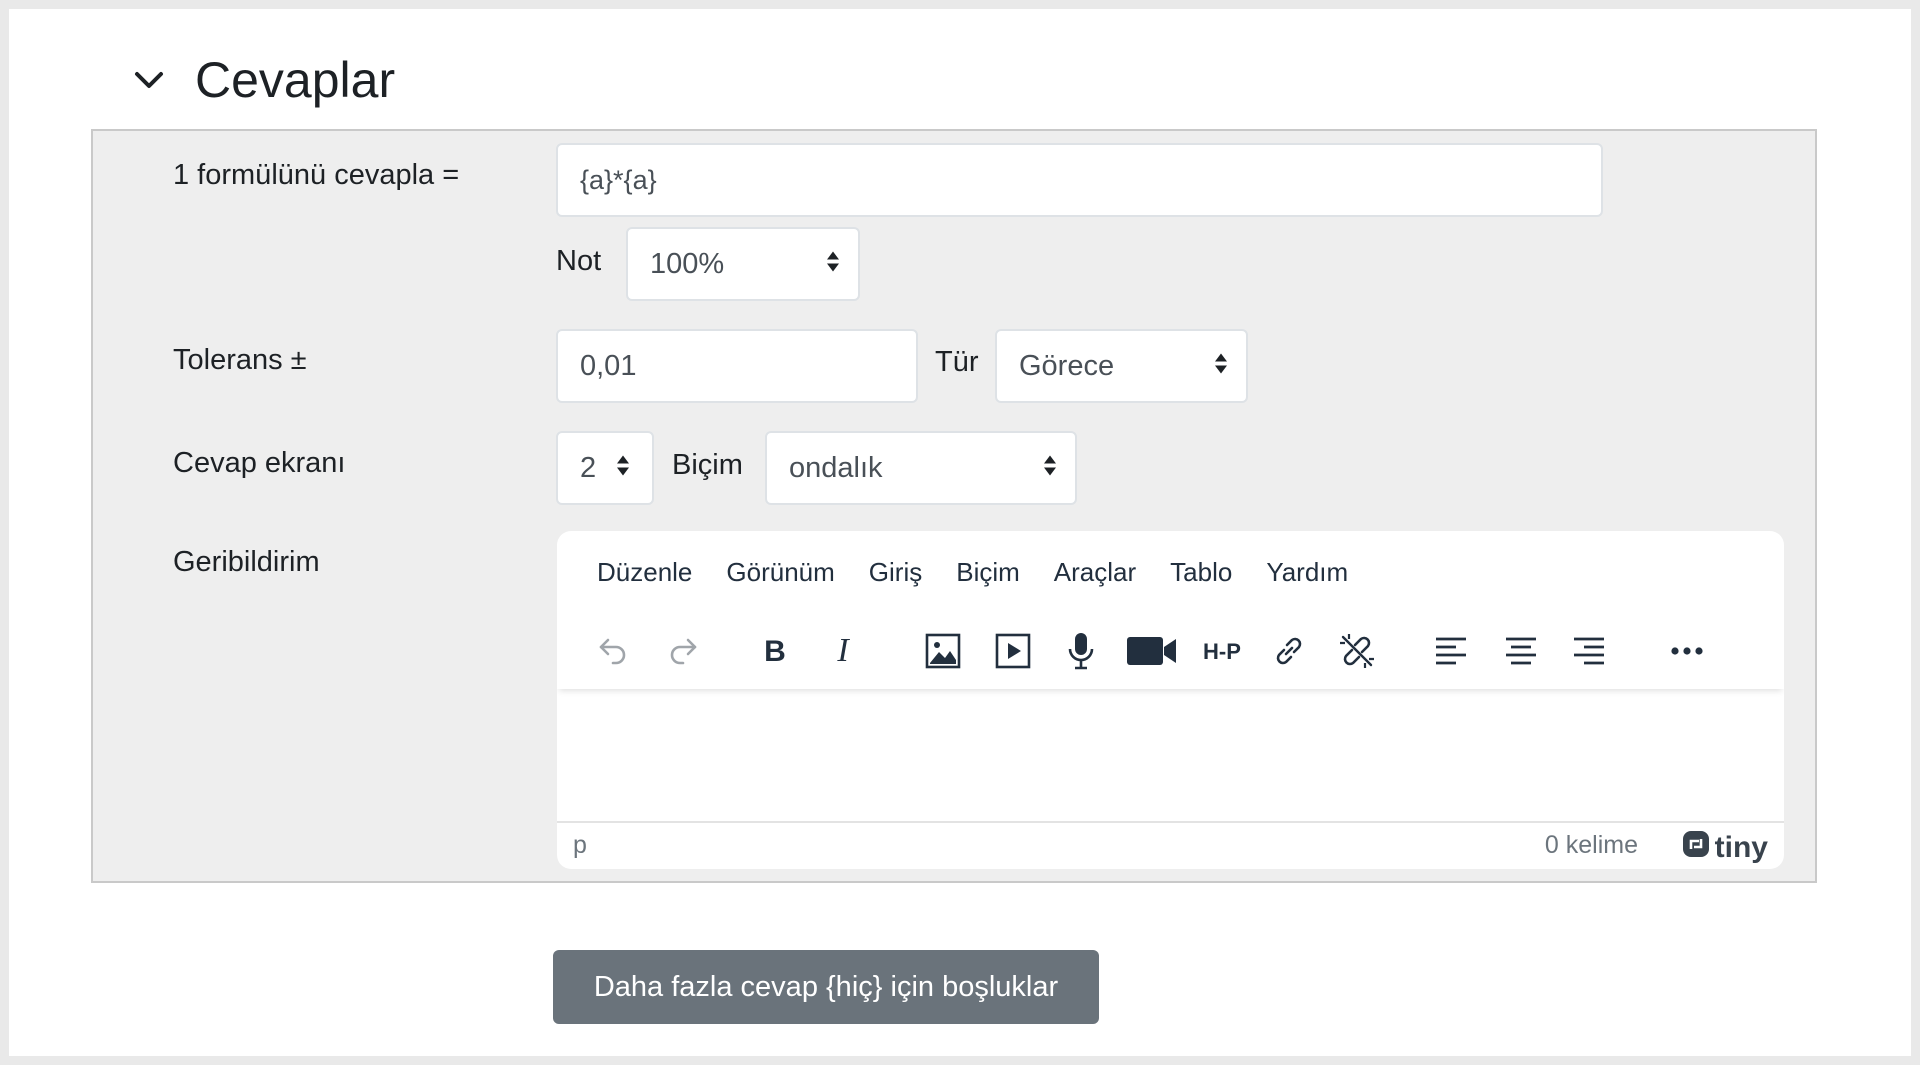  Describe the element at coordinates (588, 467) in the screenshot. I see `digits-value: 2` at that location.